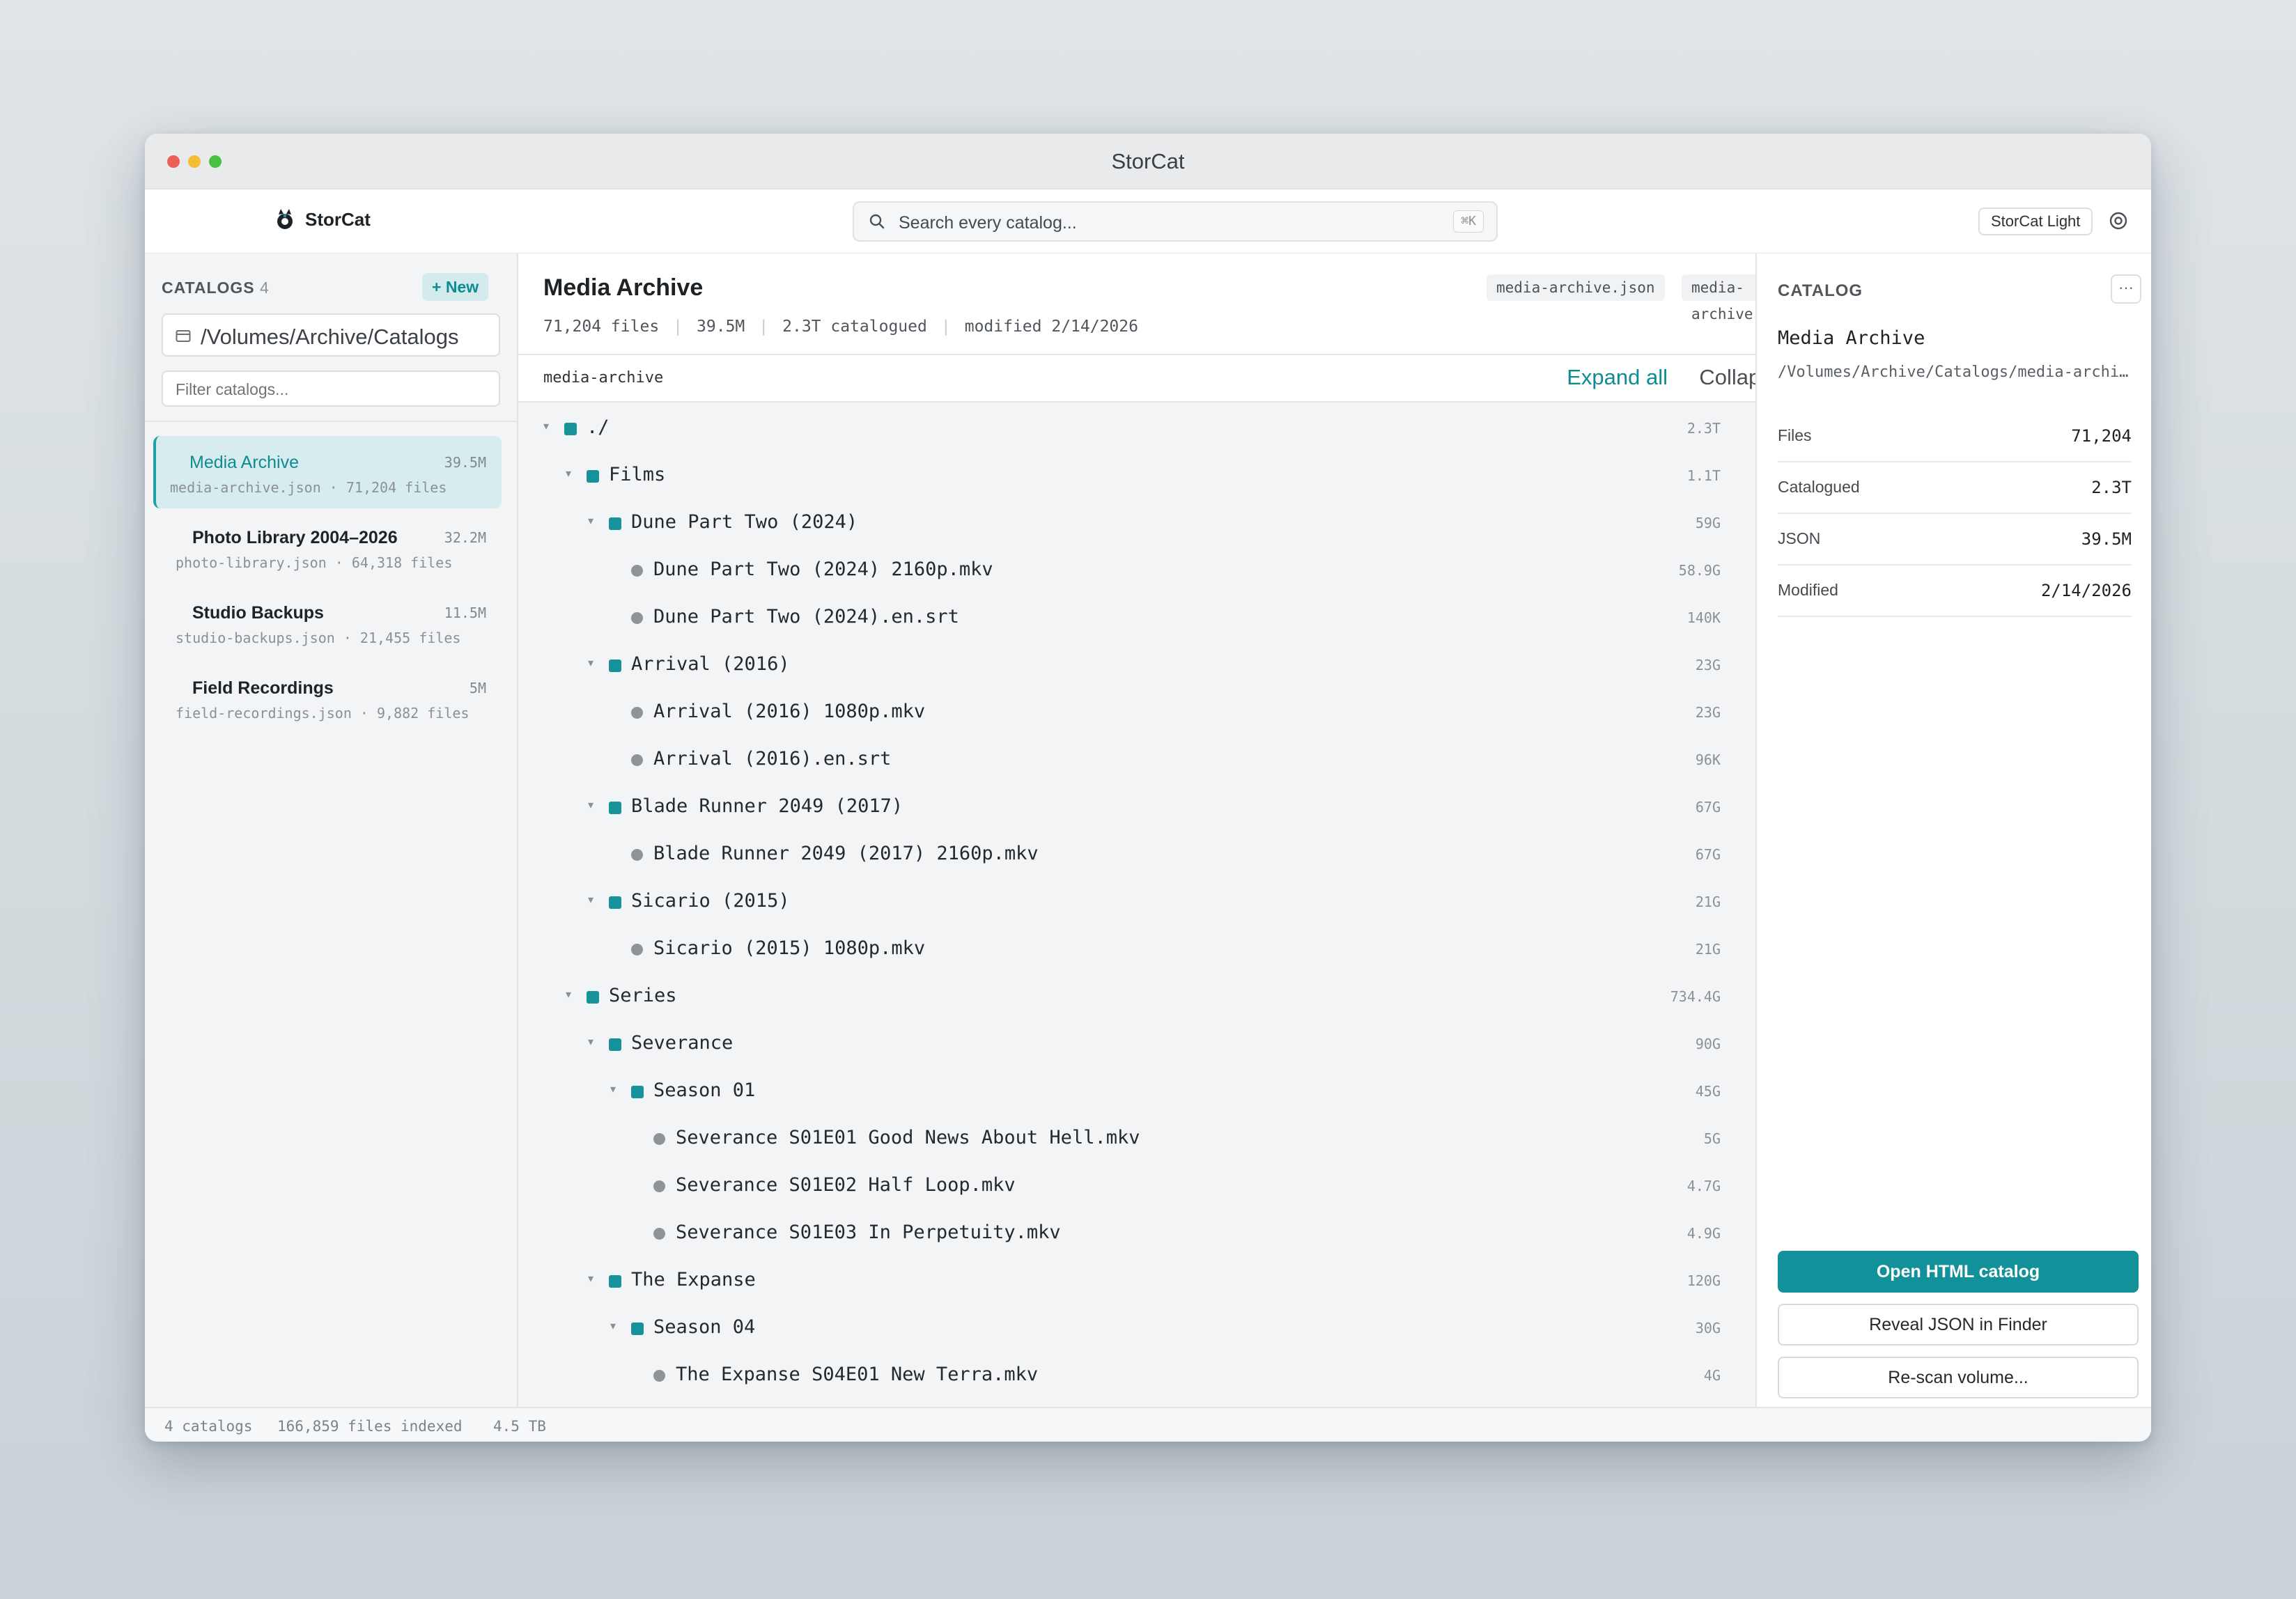  Describe the element at coordinates (693, 1279) in the screenshot. I see `tree-item-name: The Expanse` at that location.